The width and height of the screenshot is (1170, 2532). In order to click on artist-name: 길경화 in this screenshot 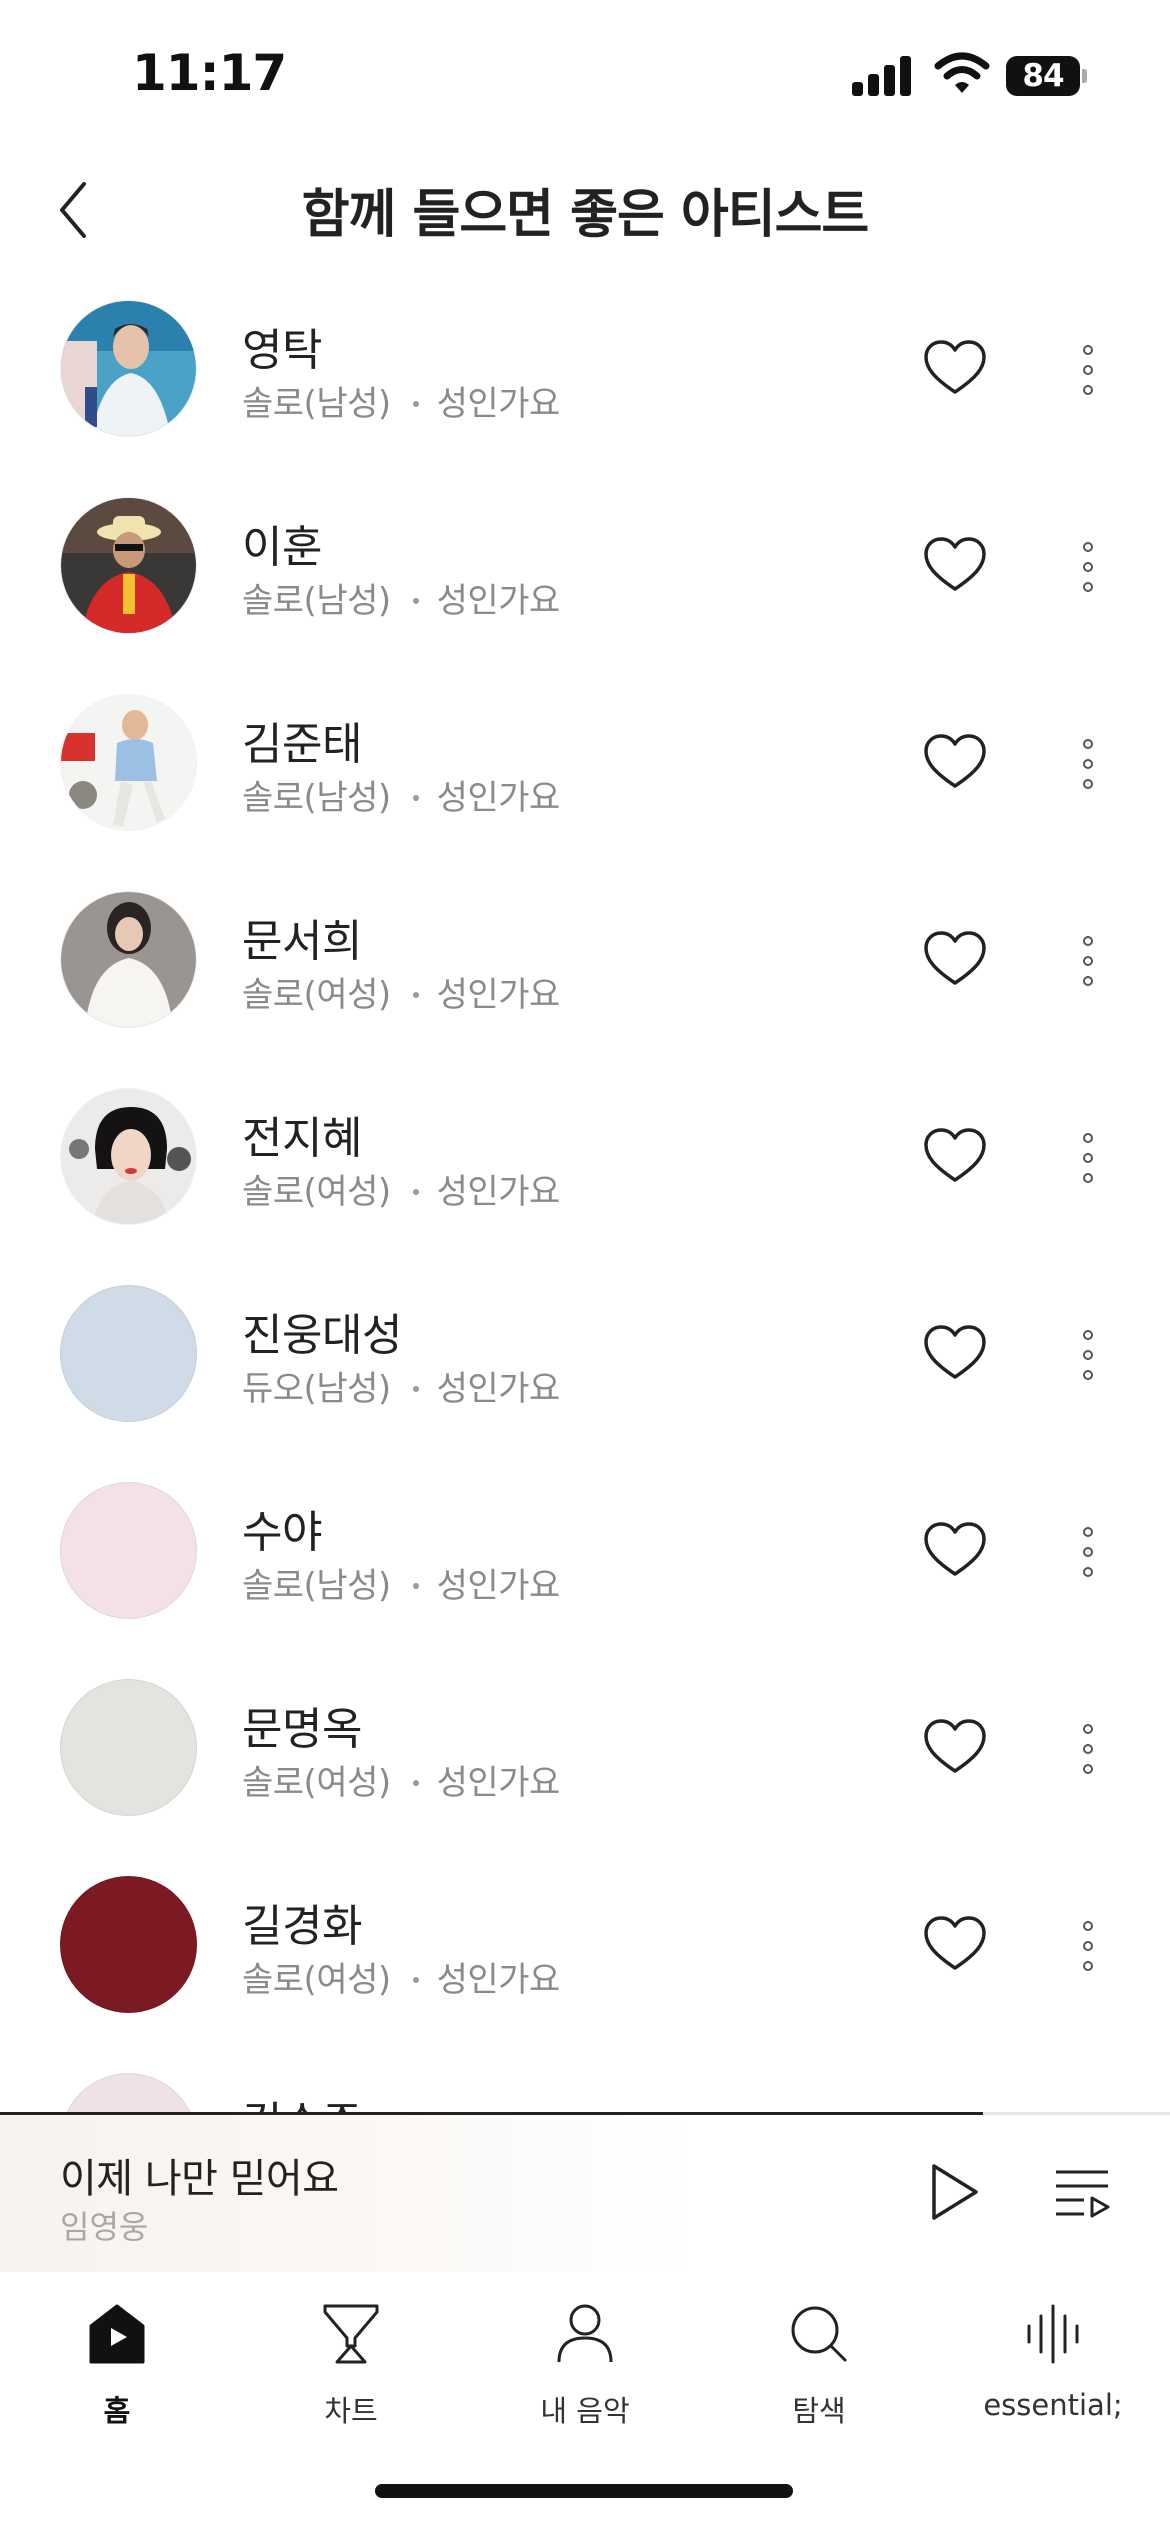, I will do `click(302, 1926)`.